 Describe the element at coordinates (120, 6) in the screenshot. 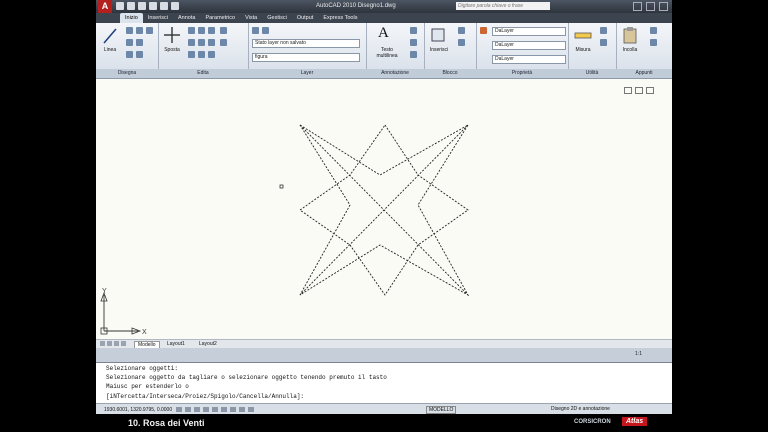

I see `new-icon` at that location.